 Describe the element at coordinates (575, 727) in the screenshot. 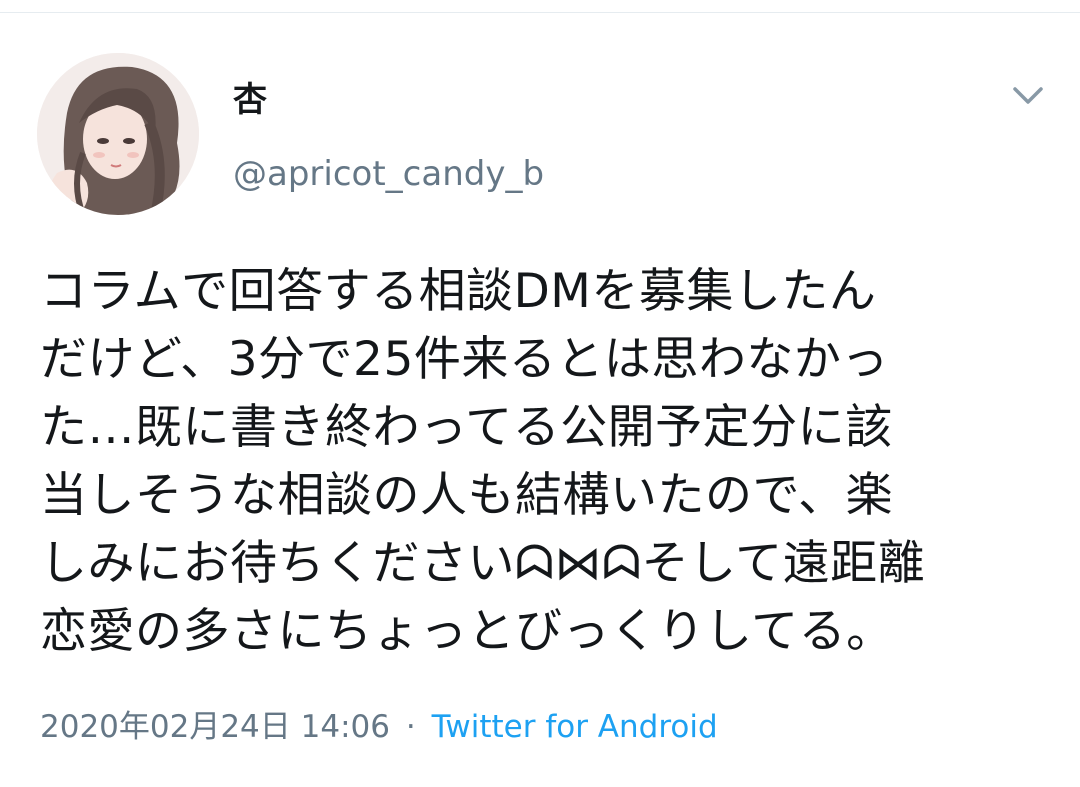

I see `tweet-source-link: Twitter for Android` at that location.